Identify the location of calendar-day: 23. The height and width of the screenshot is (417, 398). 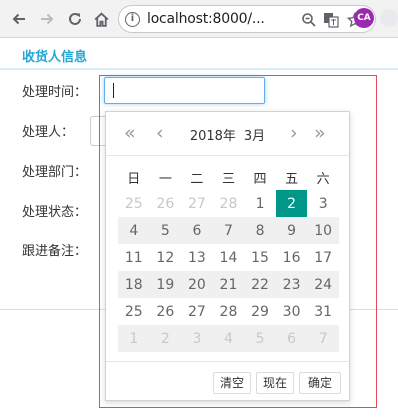
(291, 284).